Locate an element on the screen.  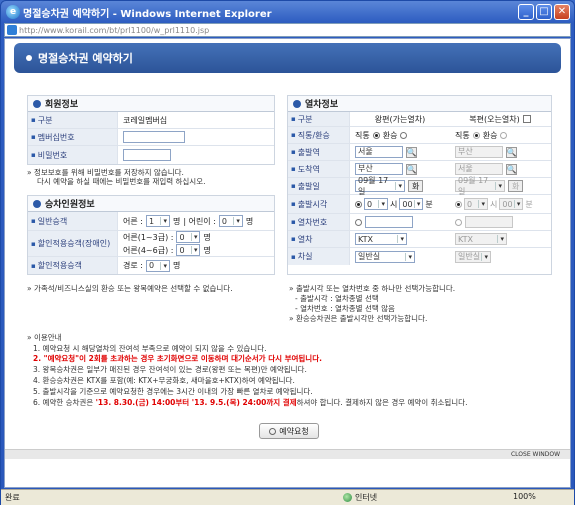
dep-station-ret-input: 부산 is located at coordinates (479, 152).